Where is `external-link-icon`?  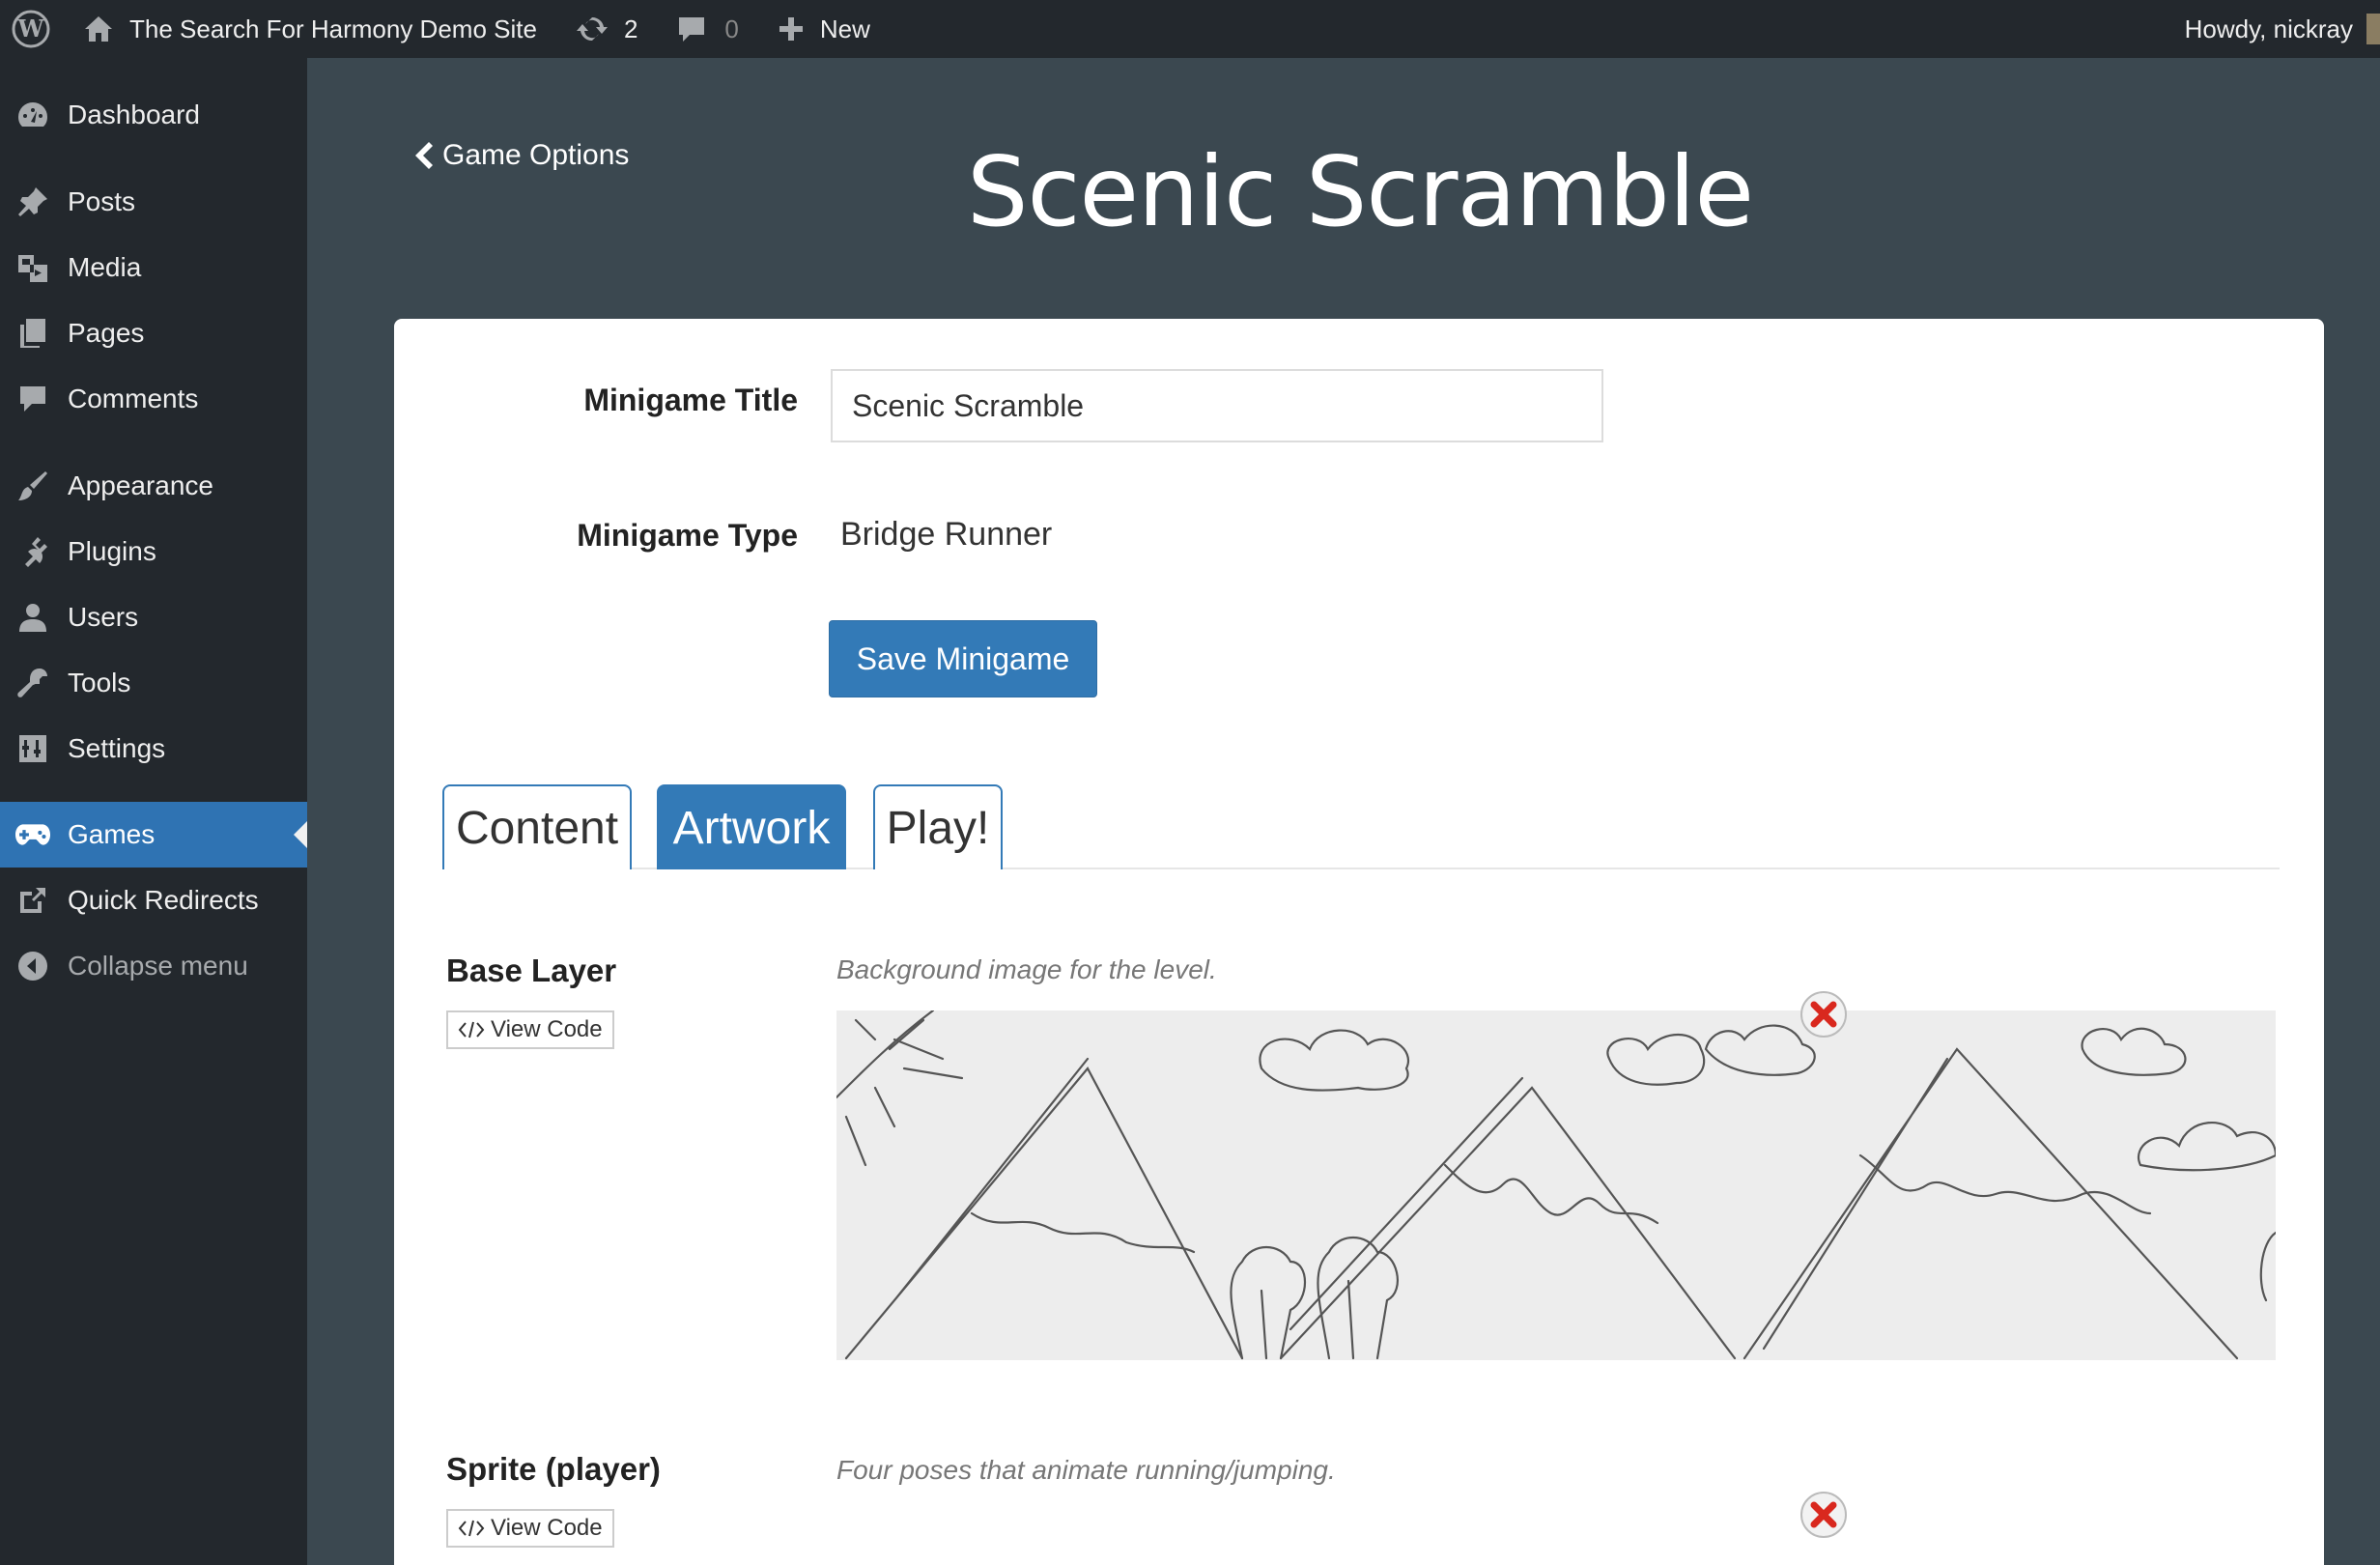 external-link-icon is located at coordinates (32, 900).